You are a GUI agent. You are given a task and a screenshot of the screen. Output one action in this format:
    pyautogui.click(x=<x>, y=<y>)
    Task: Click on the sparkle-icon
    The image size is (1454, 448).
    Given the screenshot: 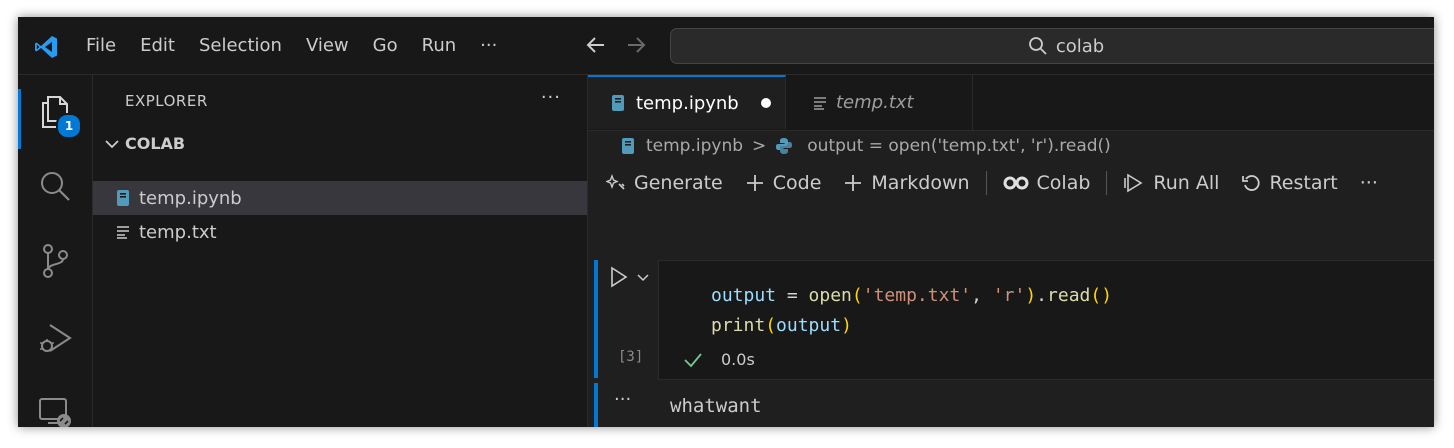 What is the action you would take?
    pyautogui.click(x=615, y=182)
    